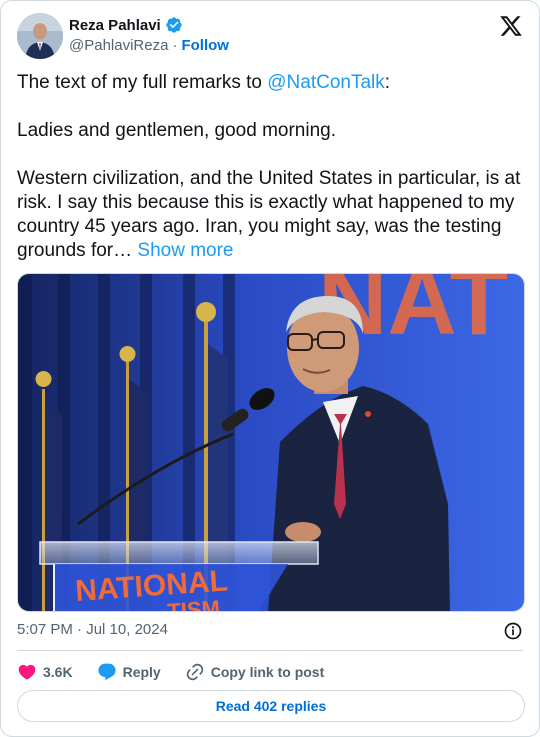  I want to click on reply-bubble-icon, so click(107, 672).